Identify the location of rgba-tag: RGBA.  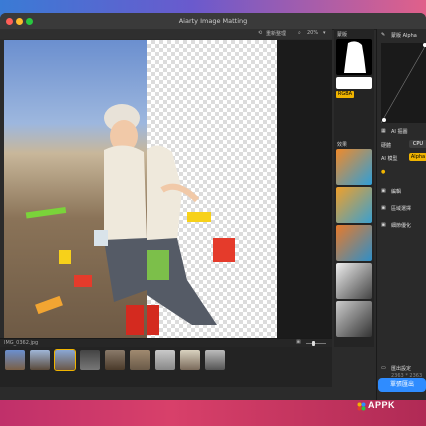
(345, 94).